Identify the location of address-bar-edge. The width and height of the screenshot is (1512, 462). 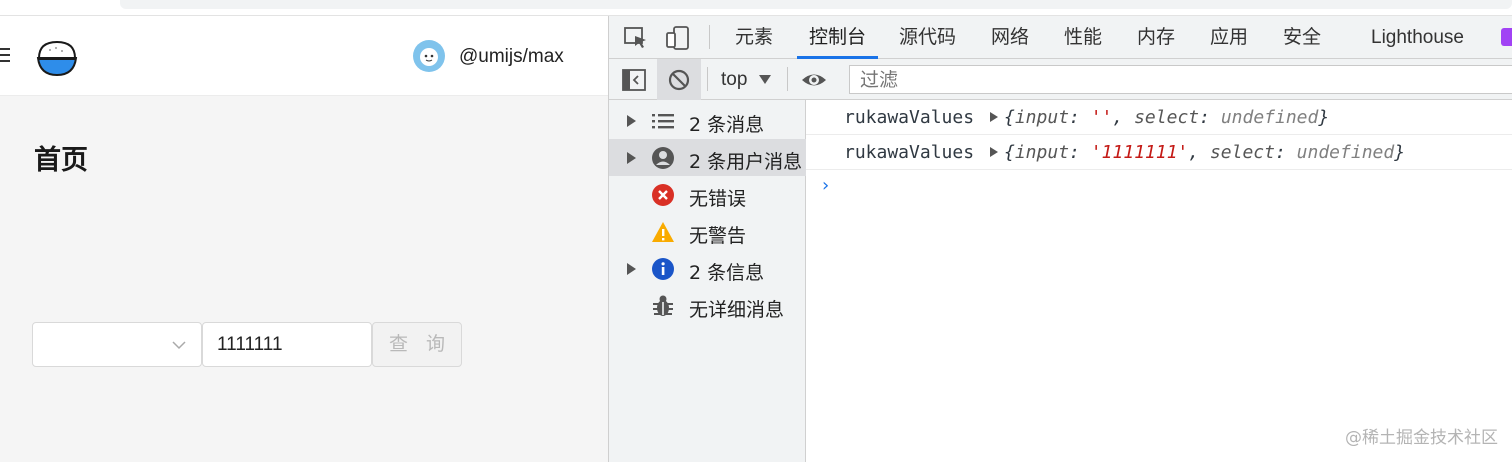
(816, 4).